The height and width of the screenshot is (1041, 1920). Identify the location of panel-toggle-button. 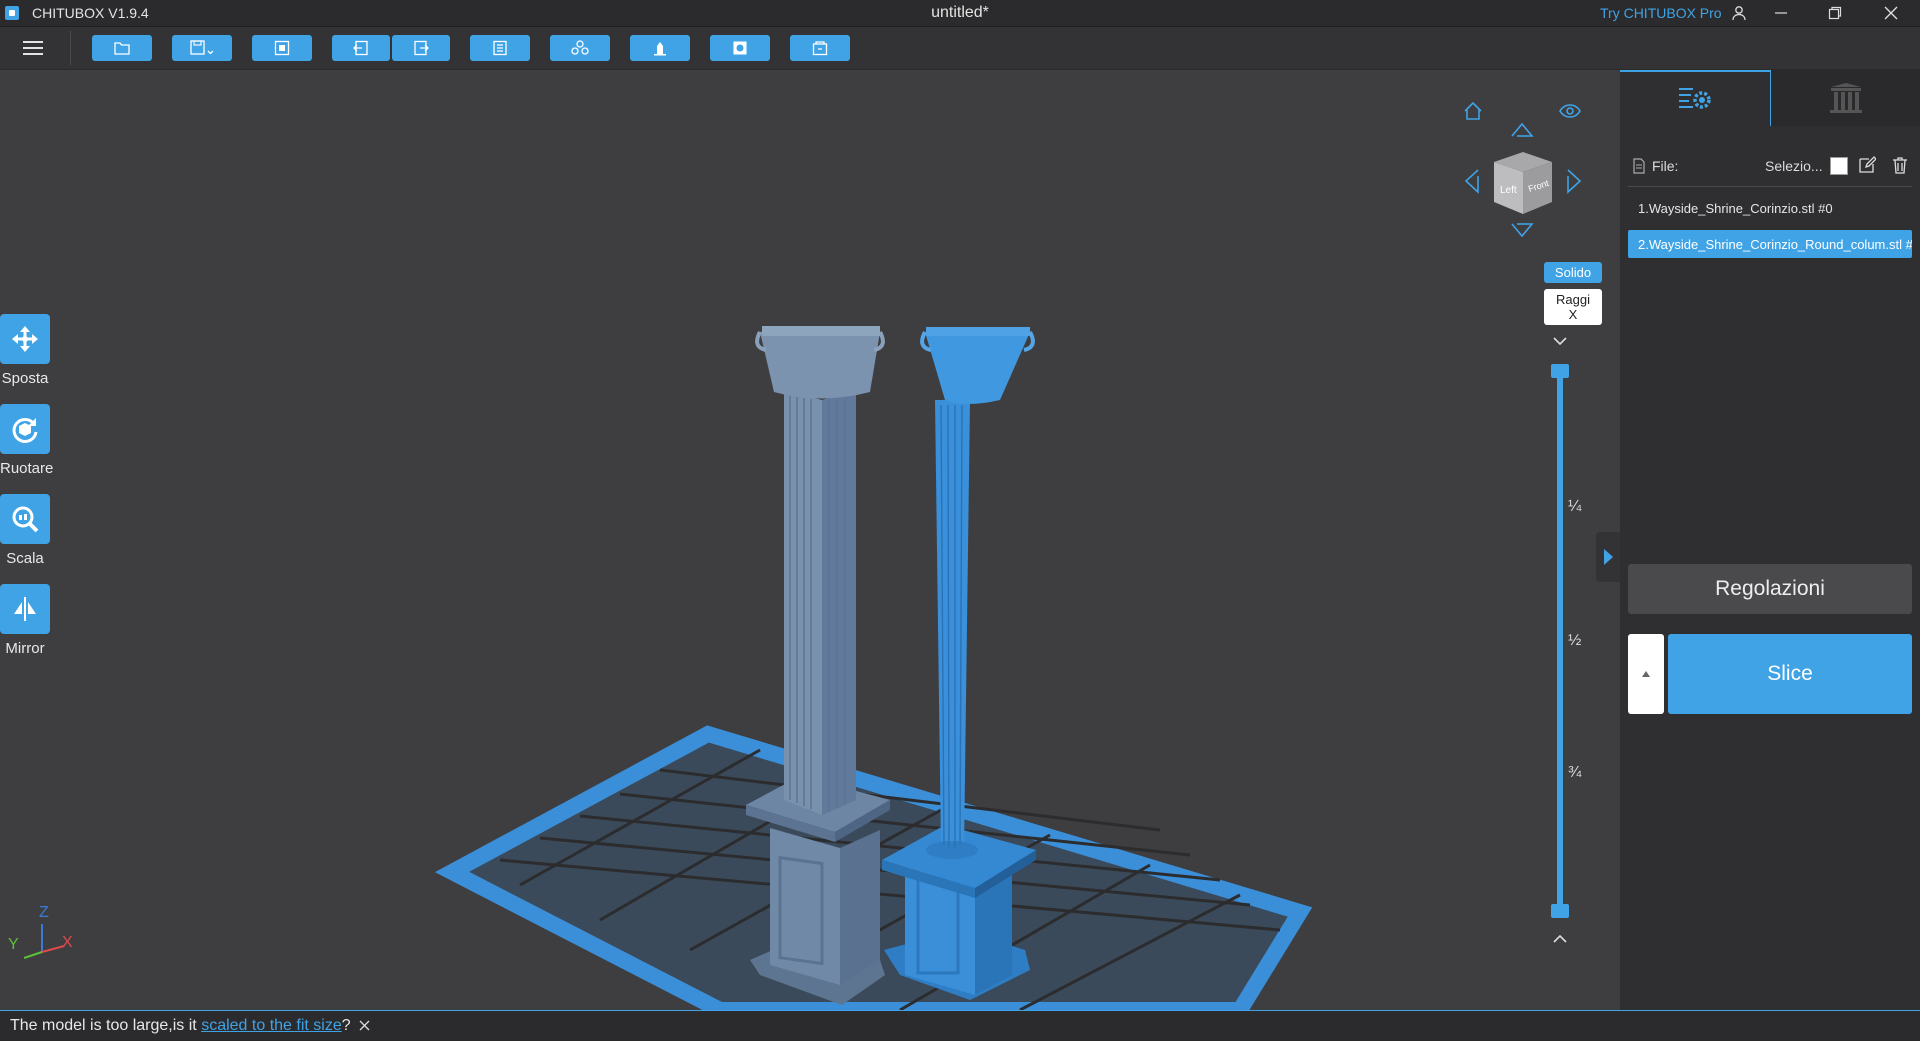
(1608, 557).